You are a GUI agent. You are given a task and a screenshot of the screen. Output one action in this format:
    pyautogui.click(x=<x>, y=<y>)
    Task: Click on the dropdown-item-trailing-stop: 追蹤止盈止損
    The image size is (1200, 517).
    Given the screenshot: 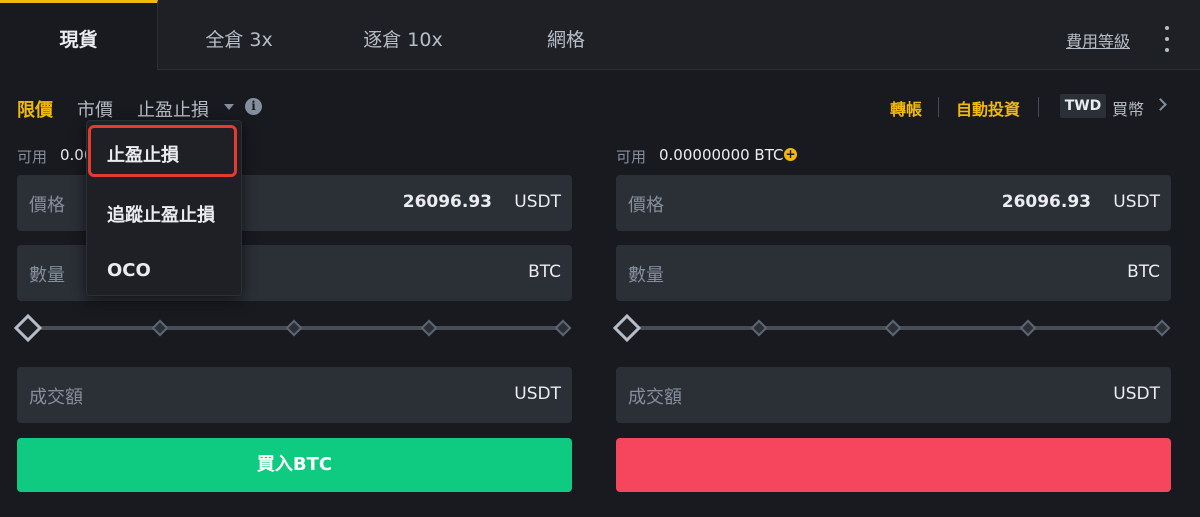 What is the action you would take?
    pyautogui.click(x=161, y=214)
    